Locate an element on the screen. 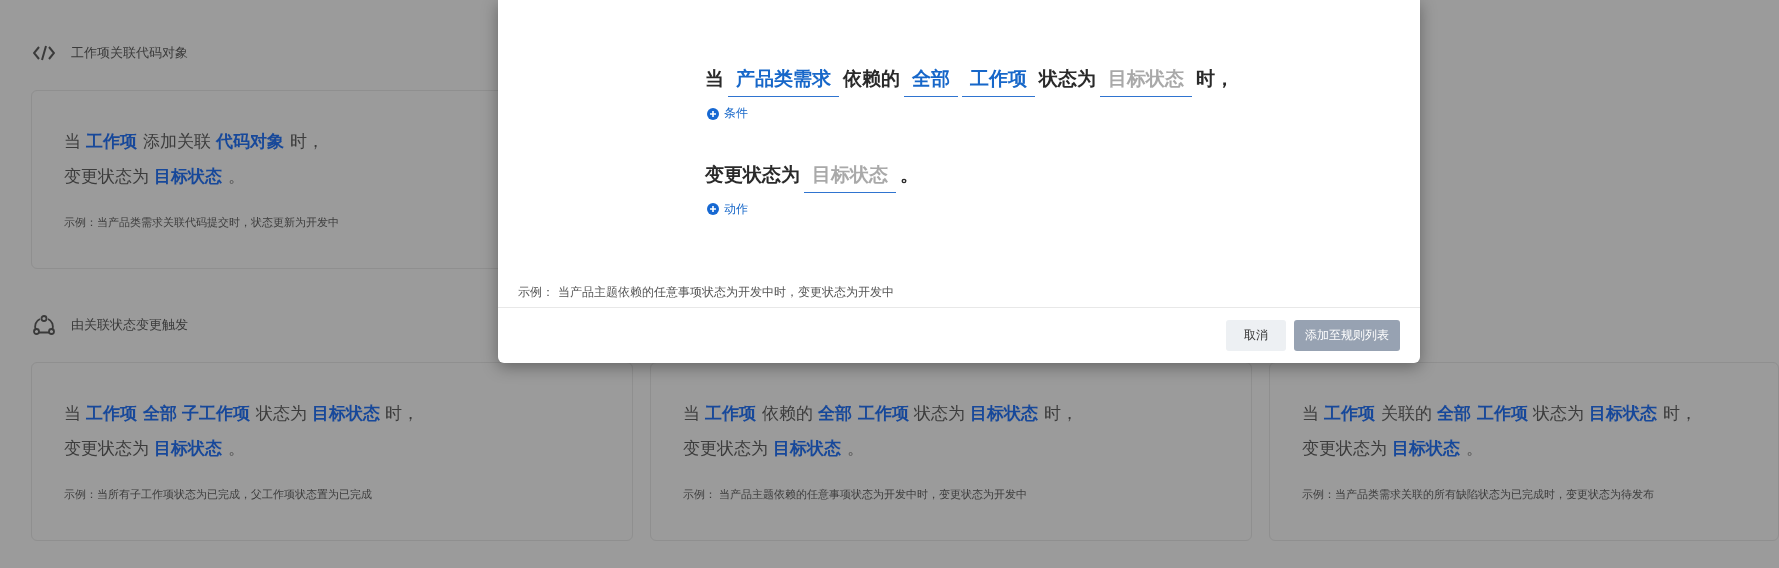 This screenshot has height=568, width=1779. select-field: 产品类需求 is located at coordinates (783, 81).